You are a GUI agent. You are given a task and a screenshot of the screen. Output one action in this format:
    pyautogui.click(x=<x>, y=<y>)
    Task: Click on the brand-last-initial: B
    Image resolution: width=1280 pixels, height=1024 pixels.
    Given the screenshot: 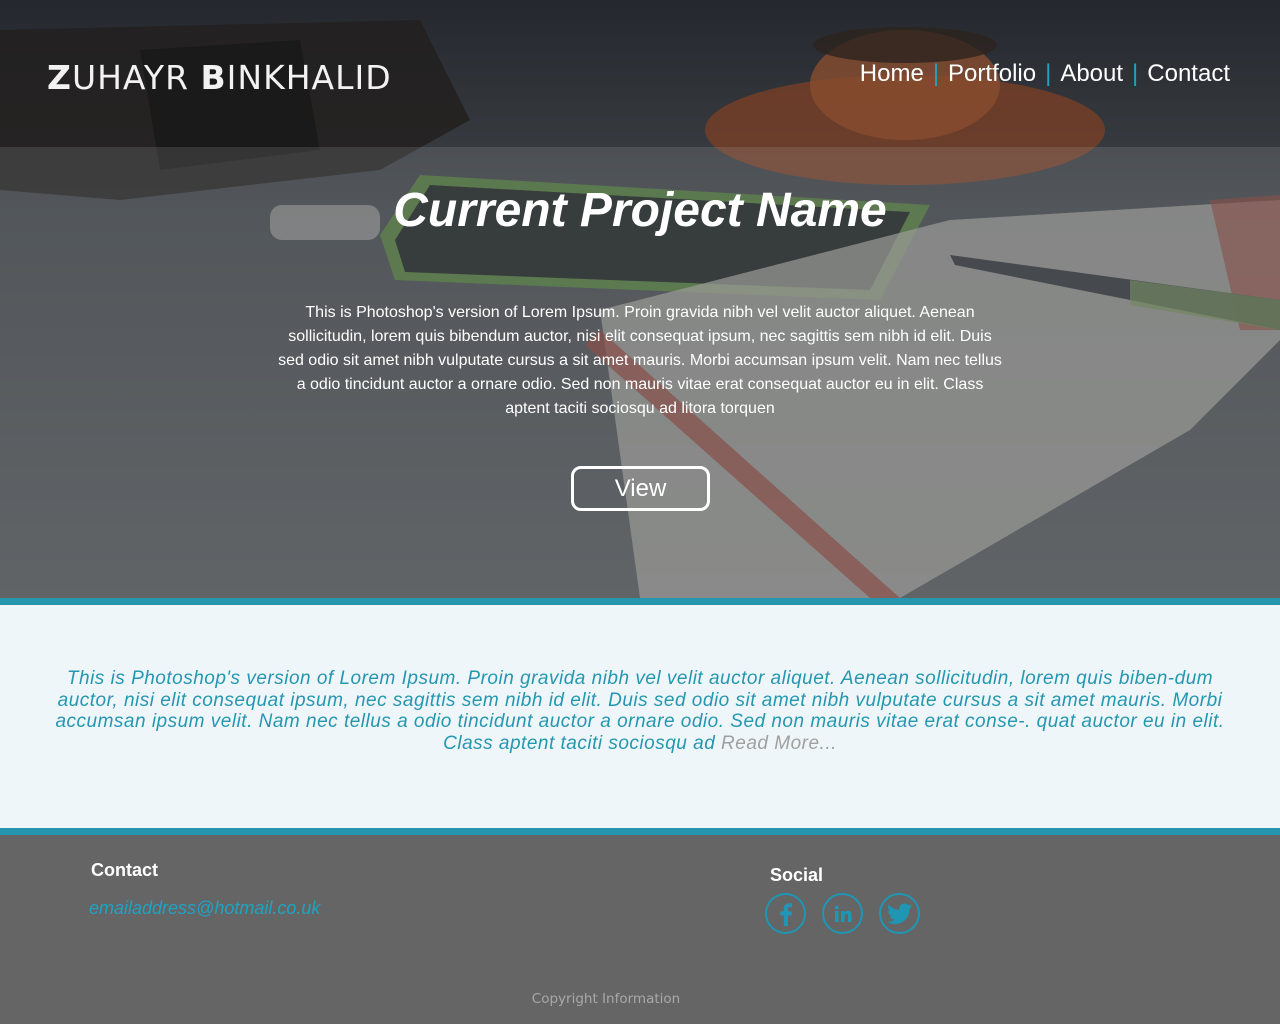 What is the action you would take?
    pyautogui.click(x=213, y=77)
    